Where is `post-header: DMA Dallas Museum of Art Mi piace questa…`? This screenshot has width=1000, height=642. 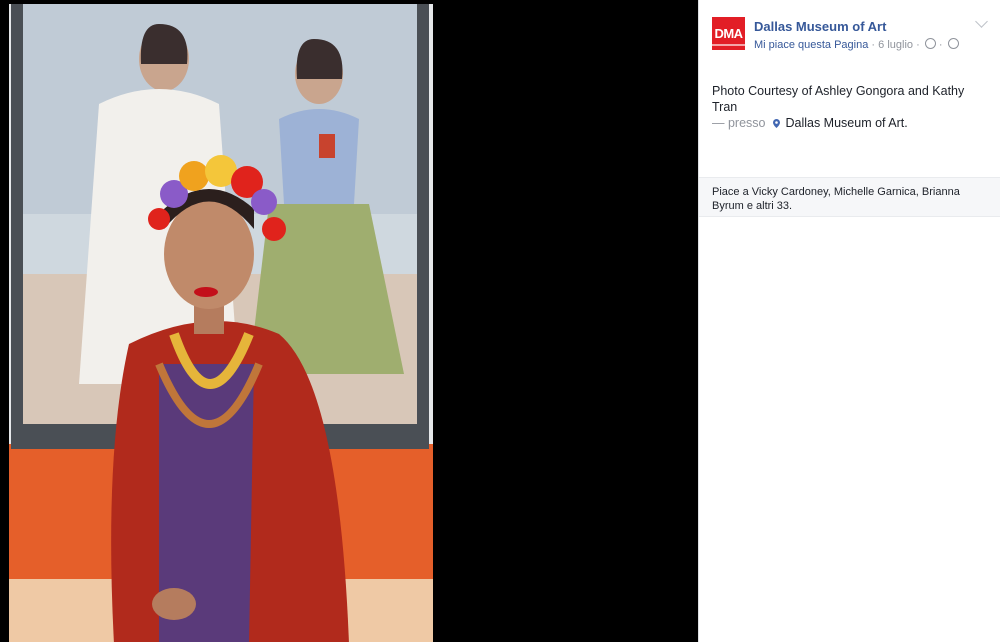 post-header: DMA Dallas Museum of Art Mi piace questa… is located at coordinates (849, 29).